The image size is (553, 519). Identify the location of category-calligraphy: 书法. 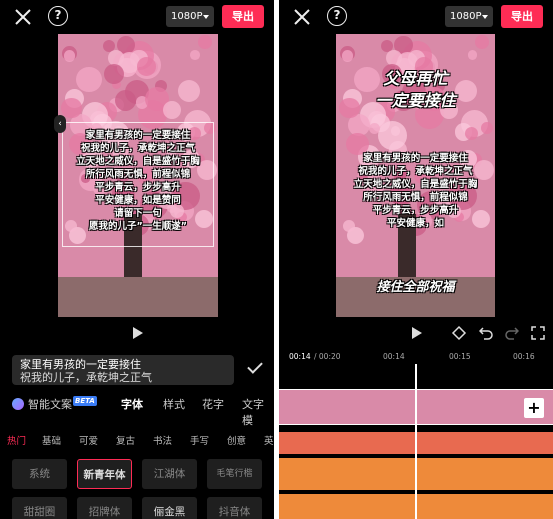
(162, 440).